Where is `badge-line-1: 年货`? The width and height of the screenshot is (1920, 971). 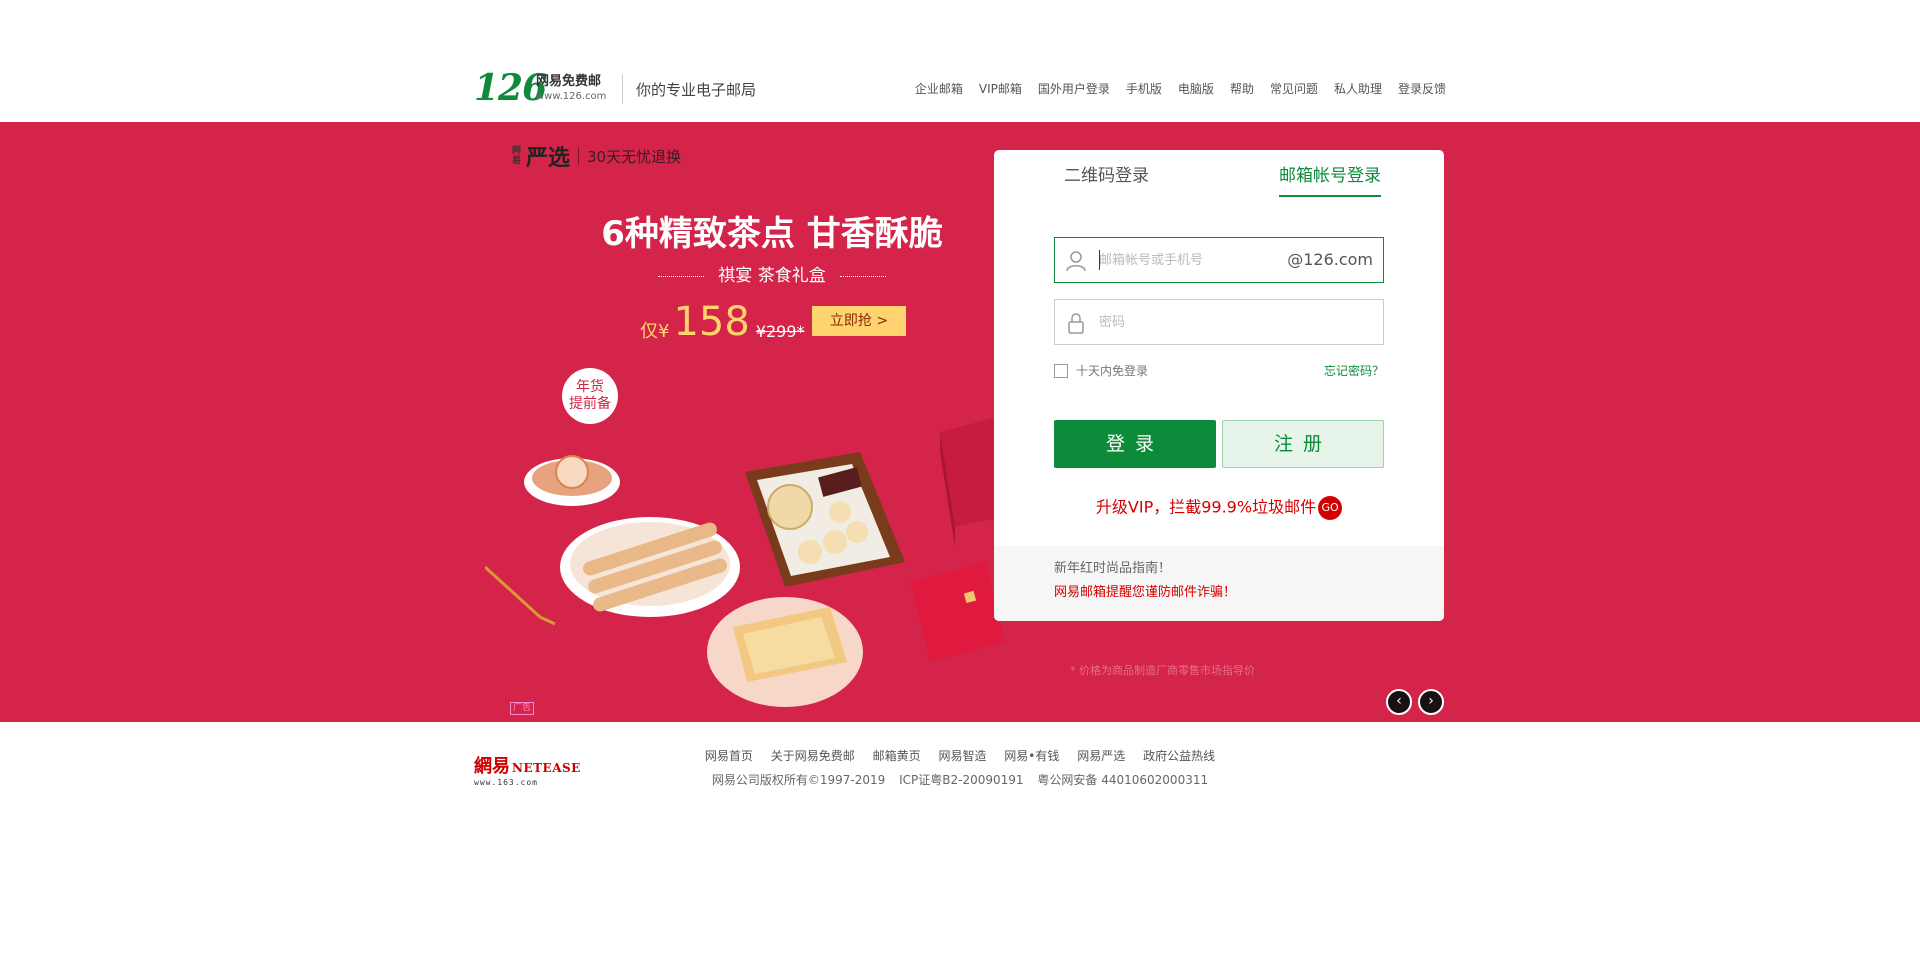
badge-line-1: 年货 is located at coordinates (590, 387).